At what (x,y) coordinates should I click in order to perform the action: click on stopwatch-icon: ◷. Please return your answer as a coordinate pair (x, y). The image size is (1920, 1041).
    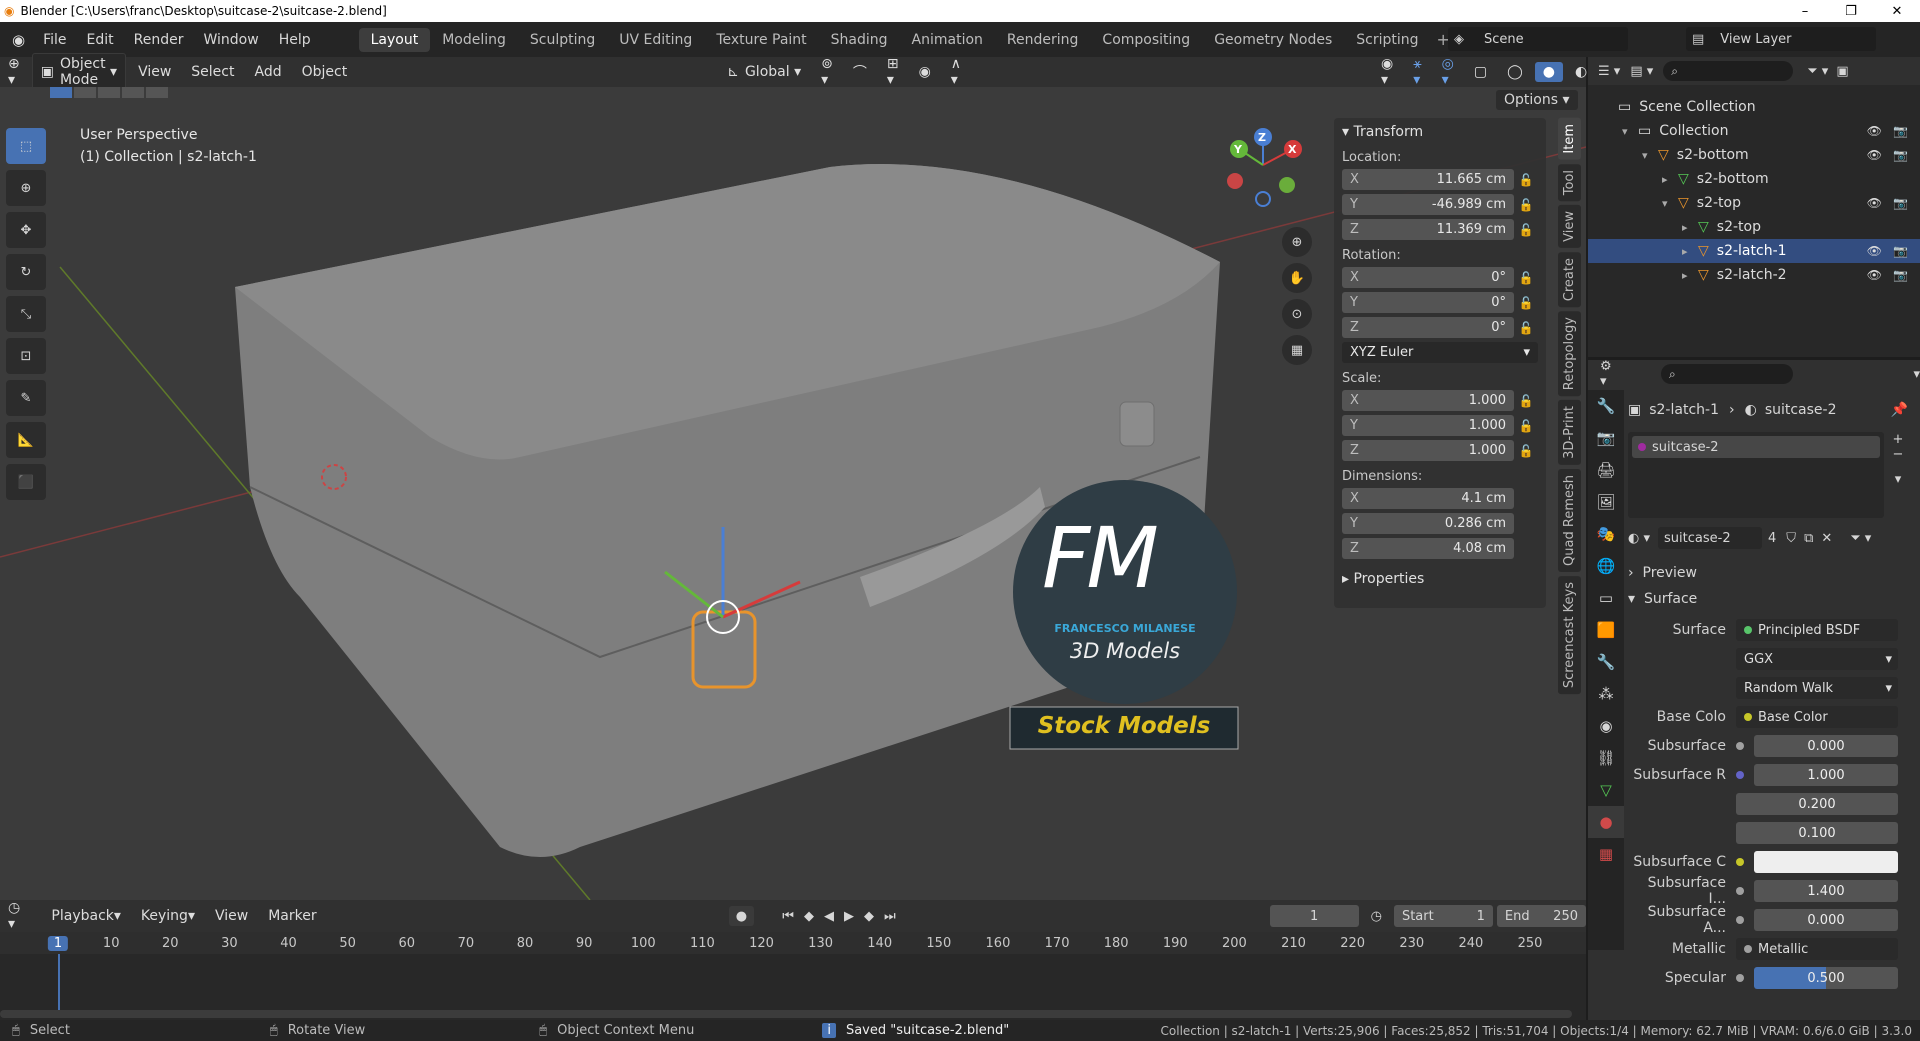
    Looking at the image, I should click on (1376, 916).